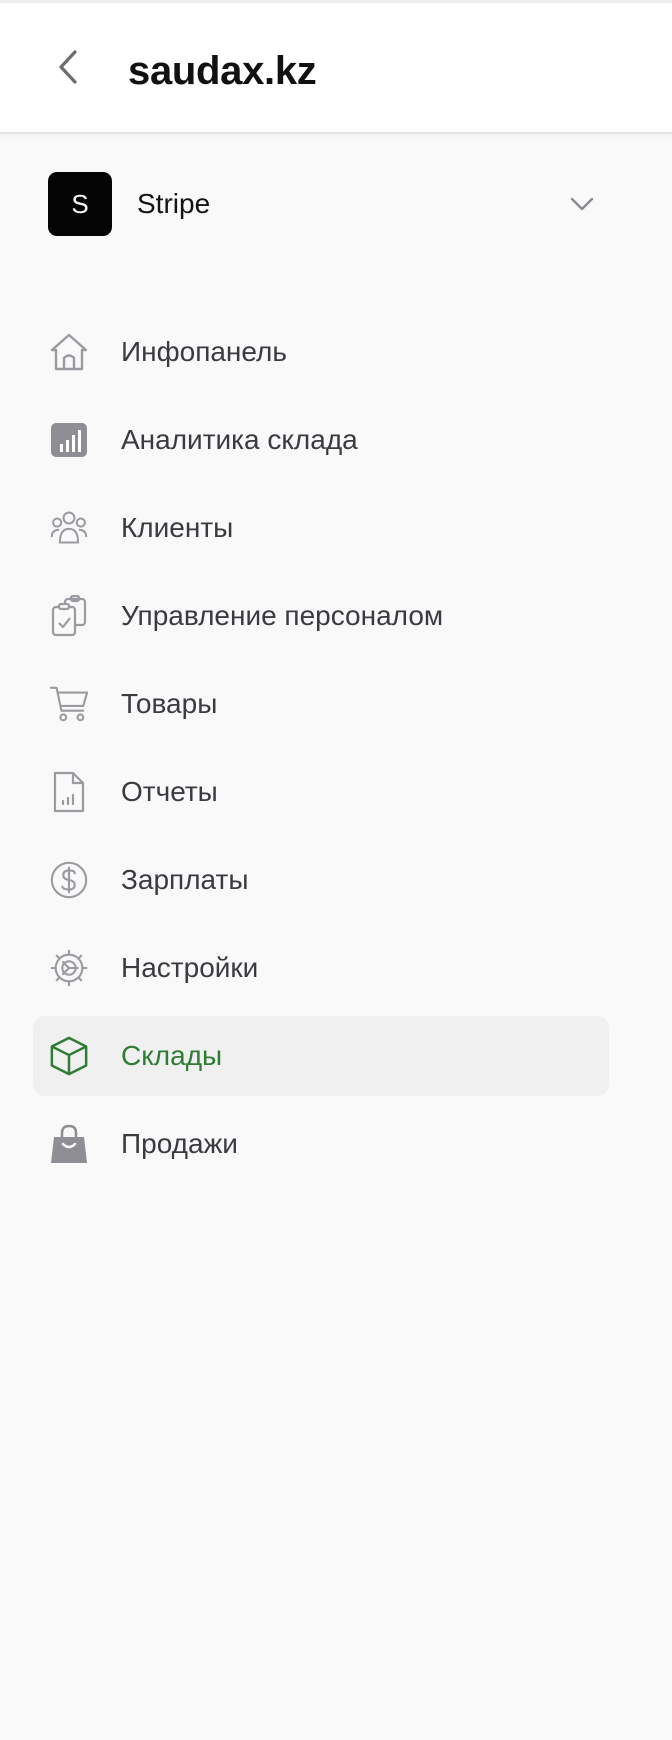 This screenshot has width=672, height=1740. What do you see at coordinates (321, 968) in the screenshot?
I see `sidebar-item-settings: Настройки` at bounding box center [321, 968].